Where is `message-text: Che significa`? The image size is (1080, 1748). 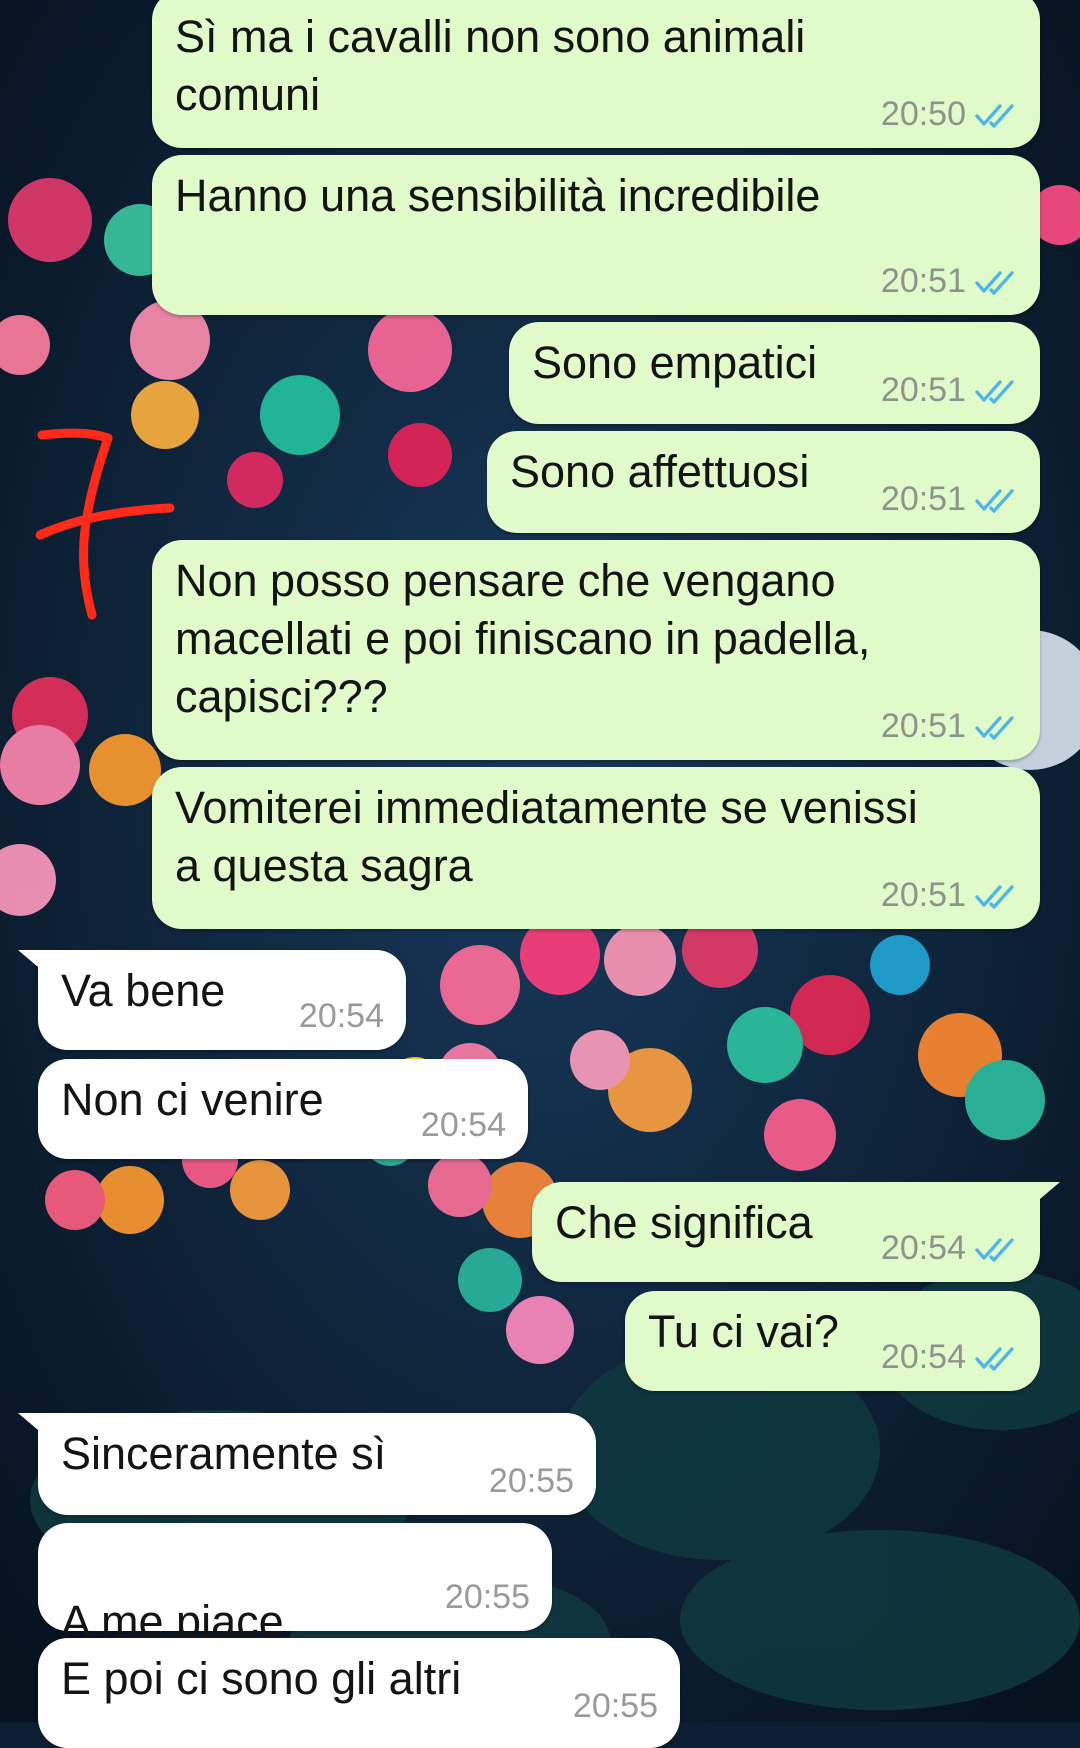
message-text: Che significa is located at coordinates (684, 1222).